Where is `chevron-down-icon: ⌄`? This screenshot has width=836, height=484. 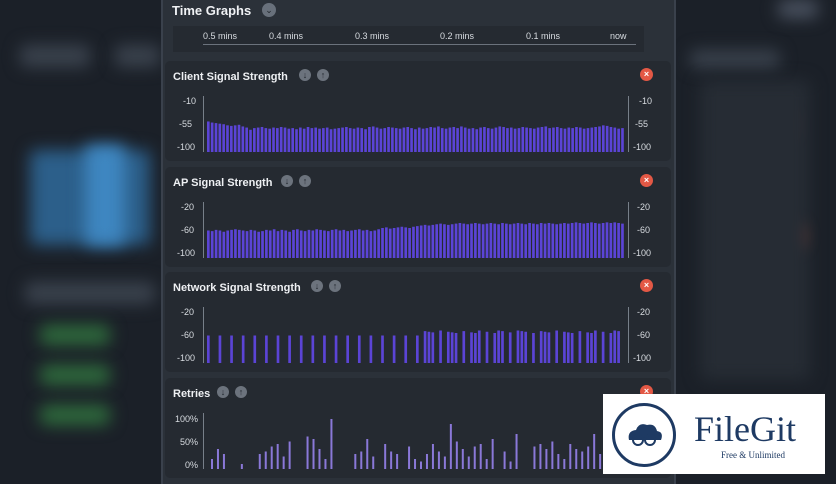
chevron-down-icon: ⌄ is located at coordinates (269, 10).